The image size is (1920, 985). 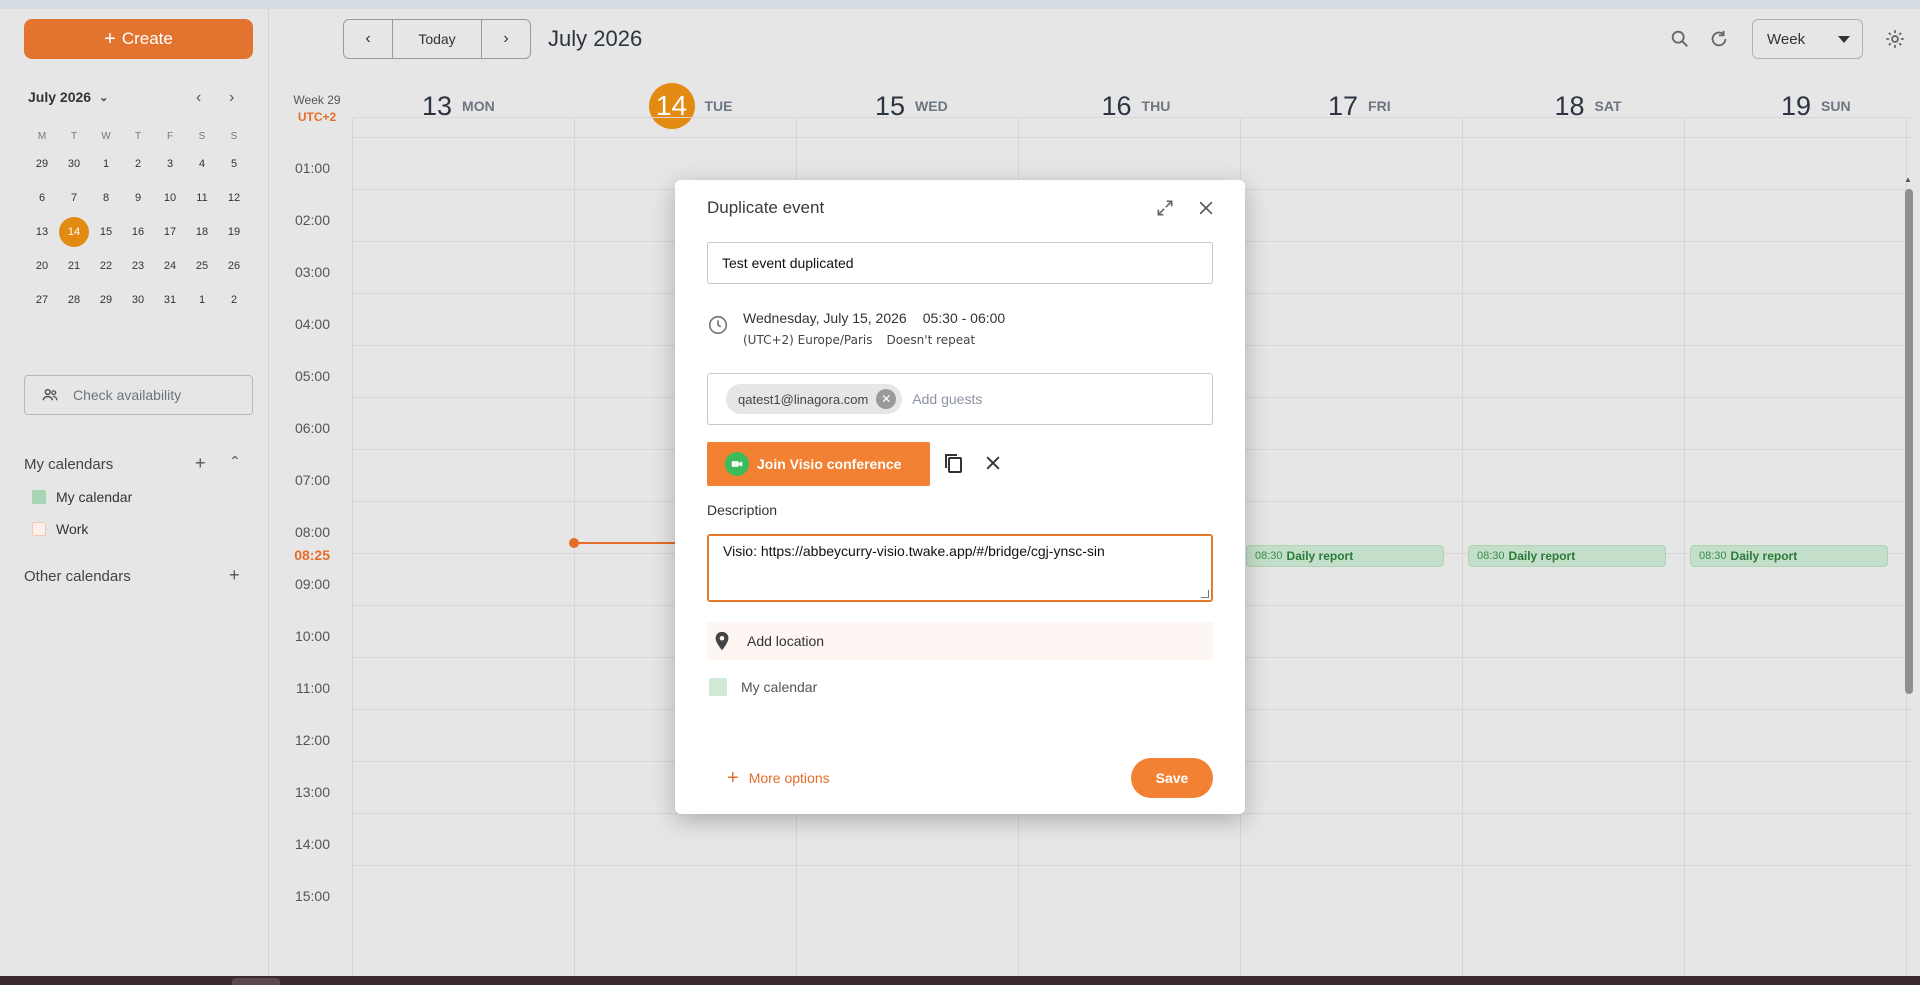 What do you see at coordinates (964, 318) in the screenshot?
I see `event-time-range: 05:30 - 06:00` at bounding box center [964, 318].